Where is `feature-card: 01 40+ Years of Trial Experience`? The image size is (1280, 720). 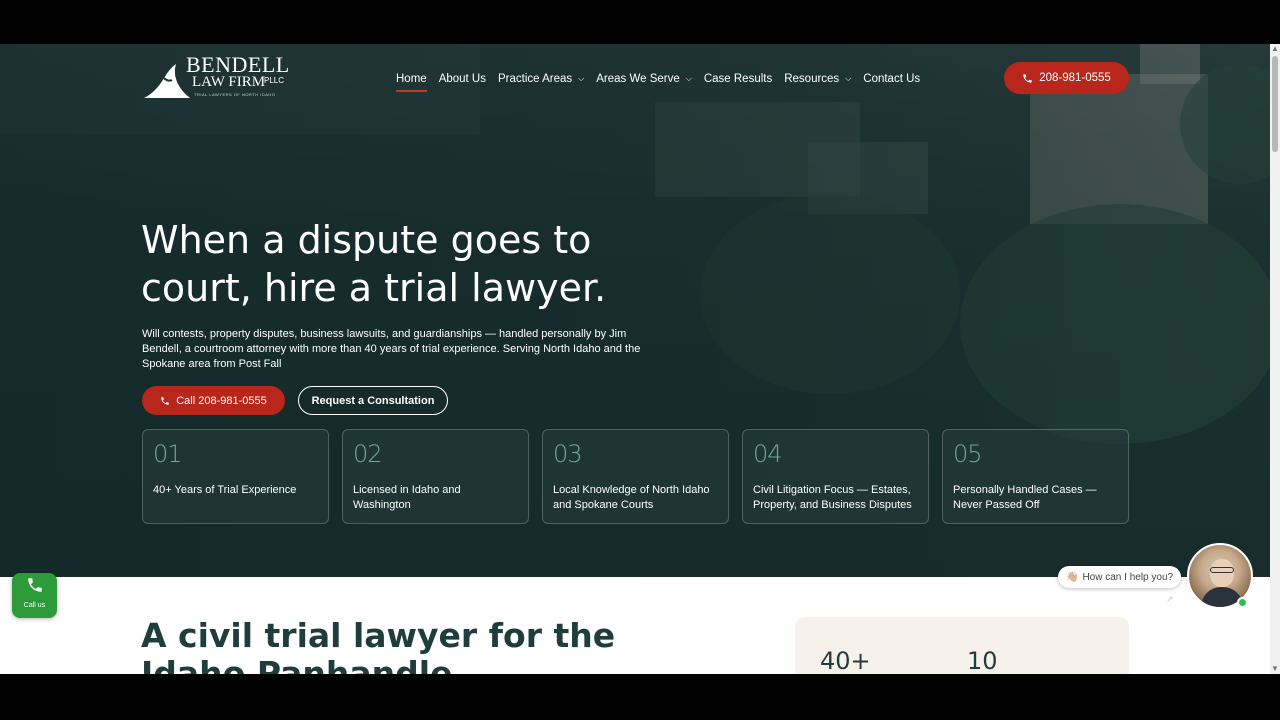 feature-card: 01 40+ Years of Trial Experience is located at coordinates (235, 476).